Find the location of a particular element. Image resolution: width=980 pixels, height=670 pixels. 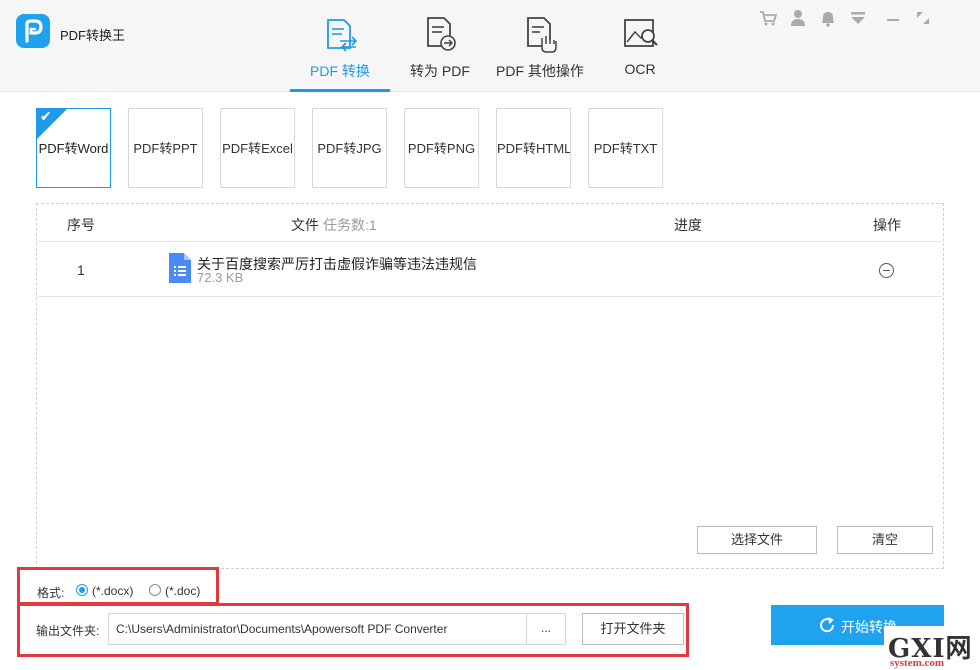

format-doc-radio is located at coordinates (155, 590).